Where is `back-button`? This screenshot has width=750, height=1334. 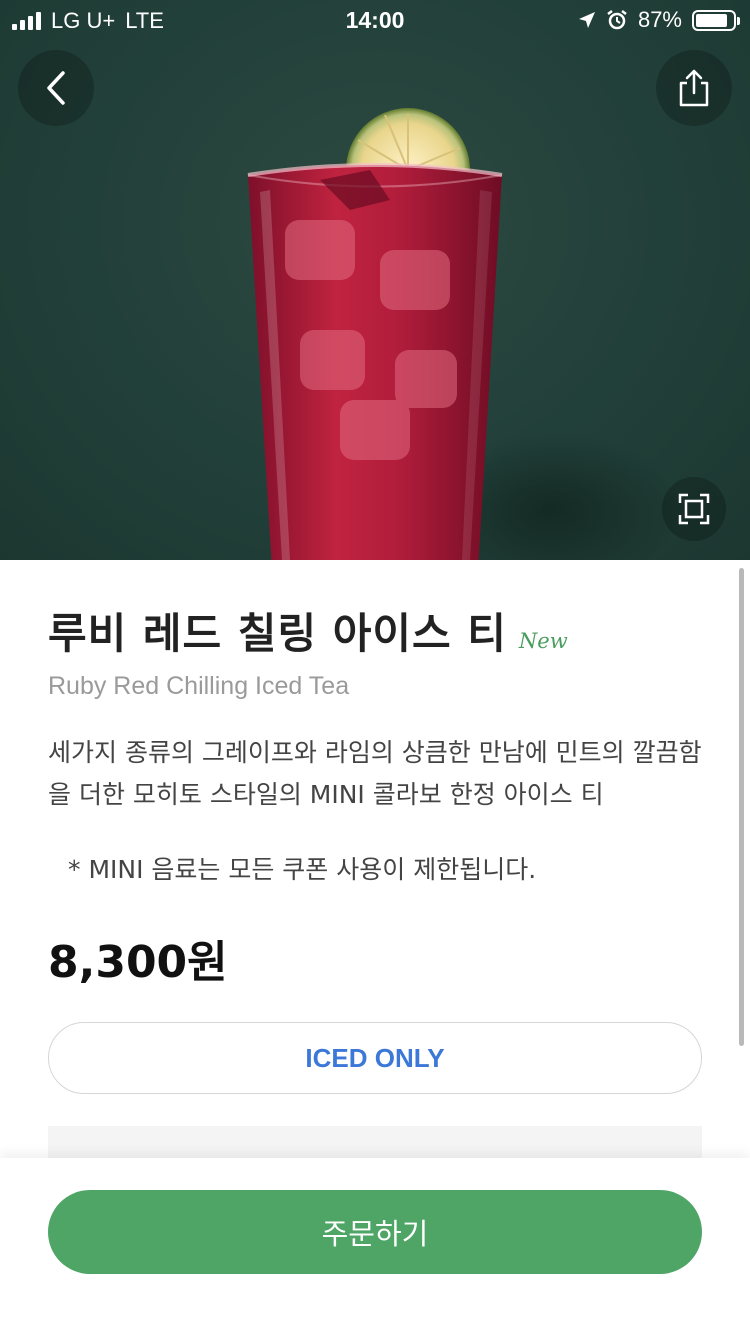
back-button is located at coordinates (56, 88).